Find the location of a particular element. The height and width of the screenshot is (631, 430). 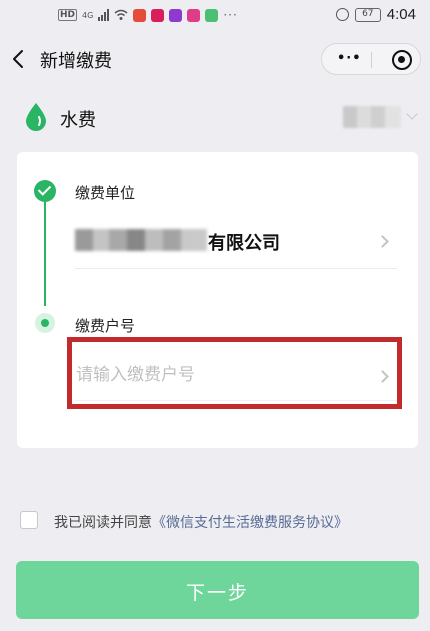

region-selector-blurred is located at coordinates (372, 117).